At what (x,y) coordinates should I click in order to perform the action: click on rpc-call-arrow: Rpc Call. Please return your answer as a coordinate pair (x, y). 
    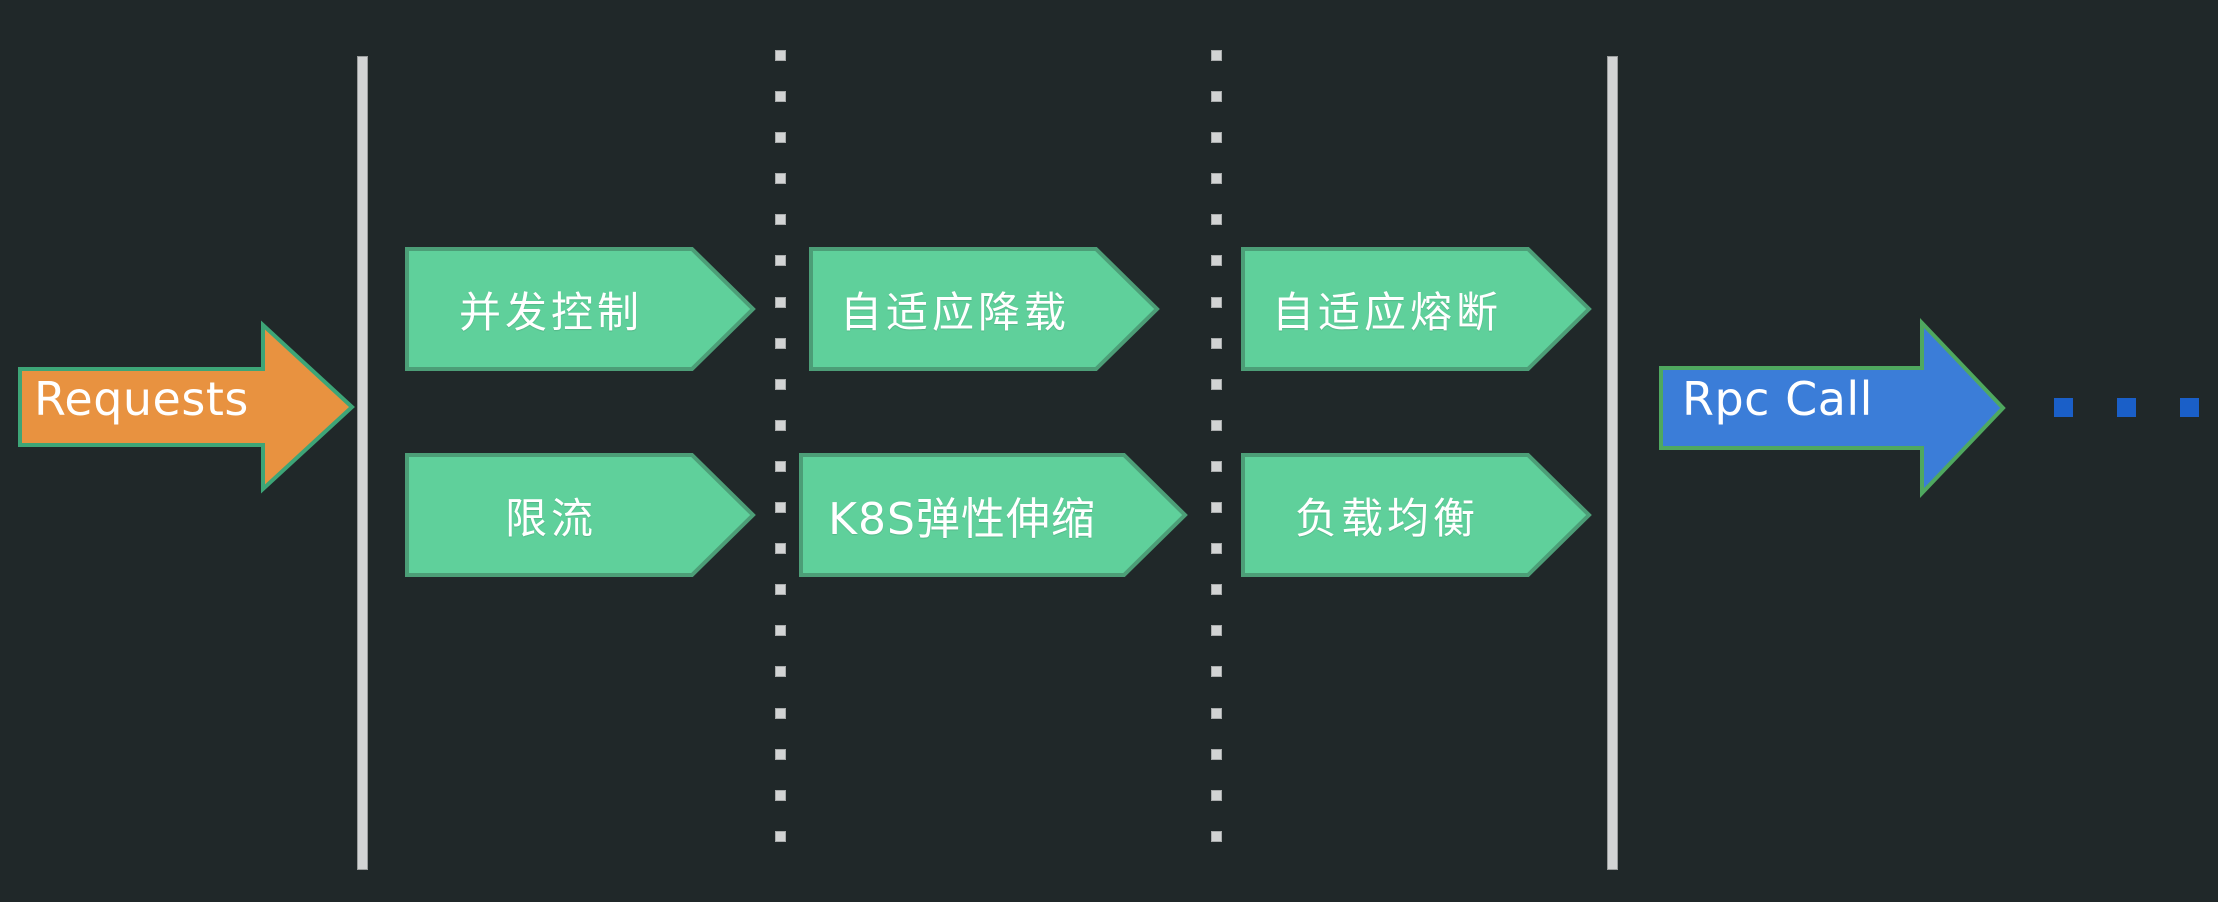
    Looking at the image, I should click on (1832, 408).